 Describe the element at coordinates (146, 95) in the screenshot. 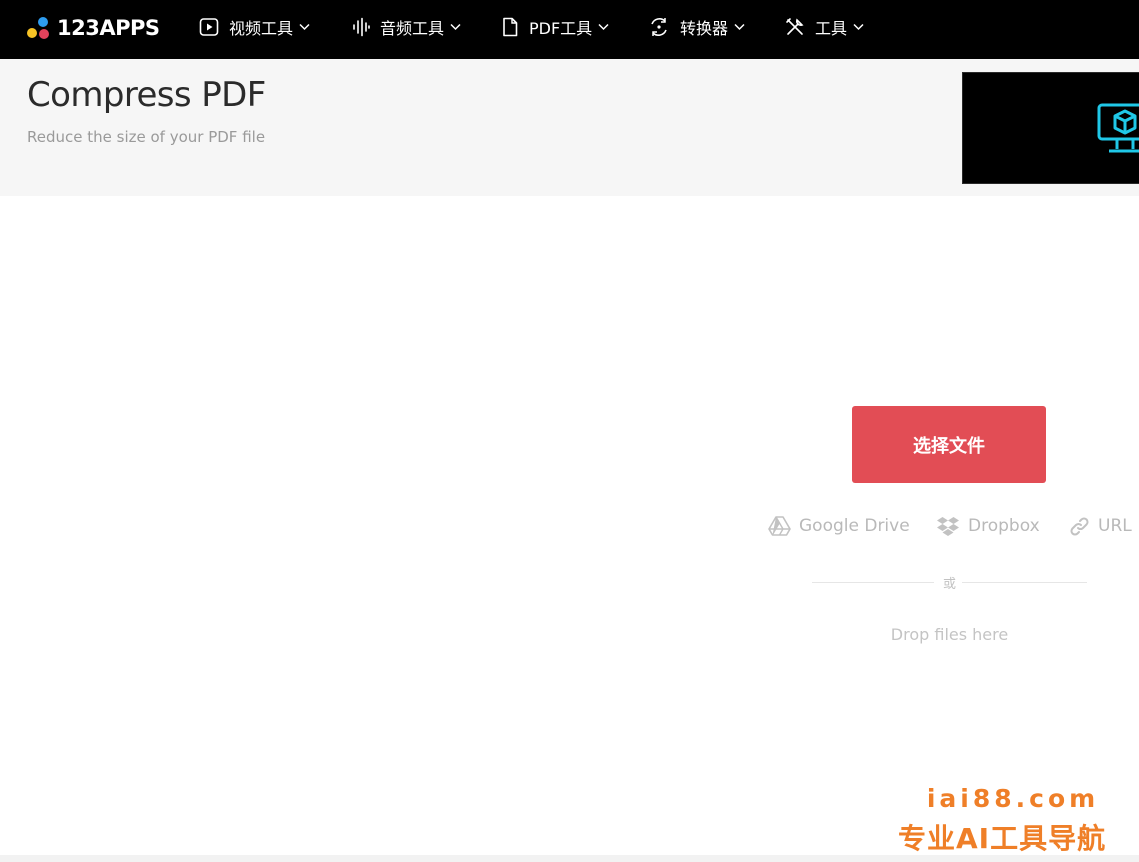

I see `page-title: Compress PDF` at that location.